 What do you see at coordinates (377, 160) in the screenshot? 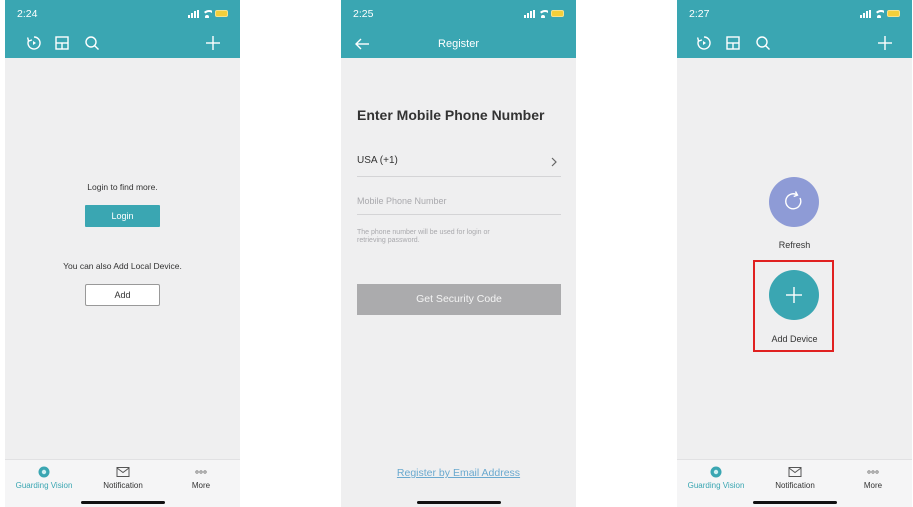
I see `country-code-value: USA (+1)` at bounding box center [377, 160].